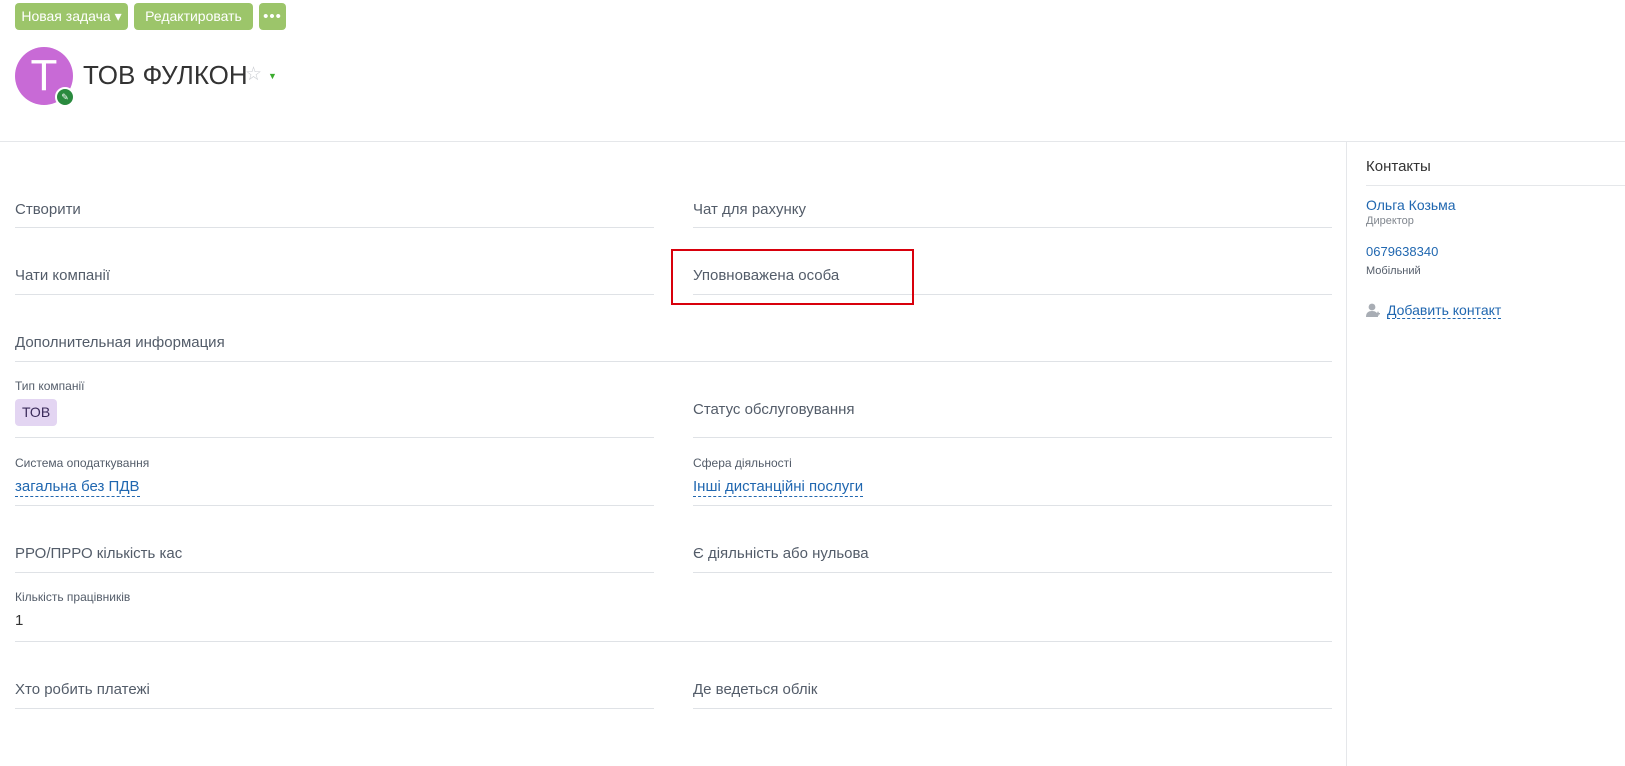 This screenshot has height=766, width=1625. Describe the element at coordinates (778, 487) in the screenshot. I see `activity-sphere-value: Інші дистанційні послуги` at that location.